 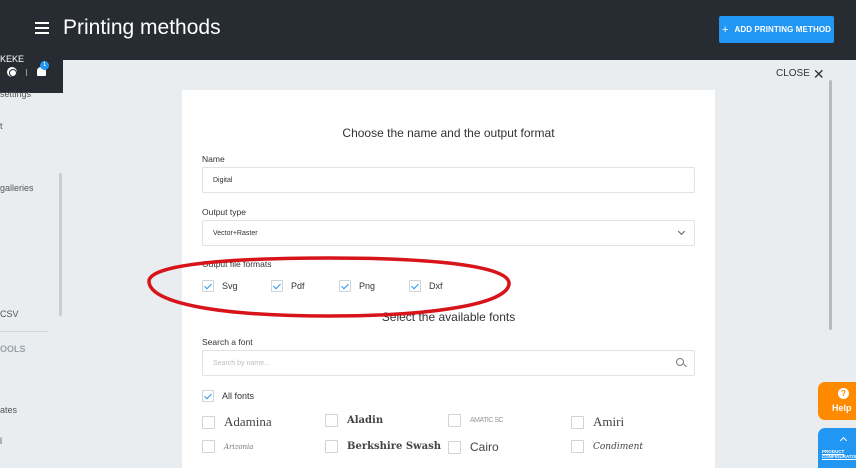 What do you see at coordinates (31, 73) in the screenshot?
I see `user-box: KEKE 1` at bounding box center [31, 73].